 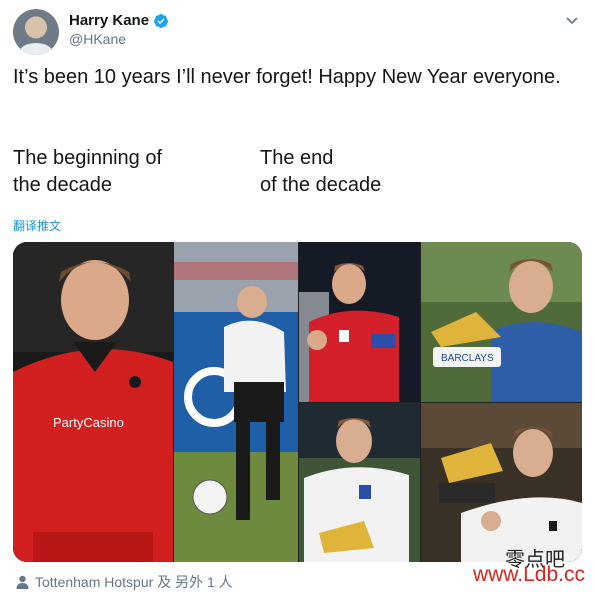 I want to click on author-name-row: Harry Kane, so click(x=119, y=20).